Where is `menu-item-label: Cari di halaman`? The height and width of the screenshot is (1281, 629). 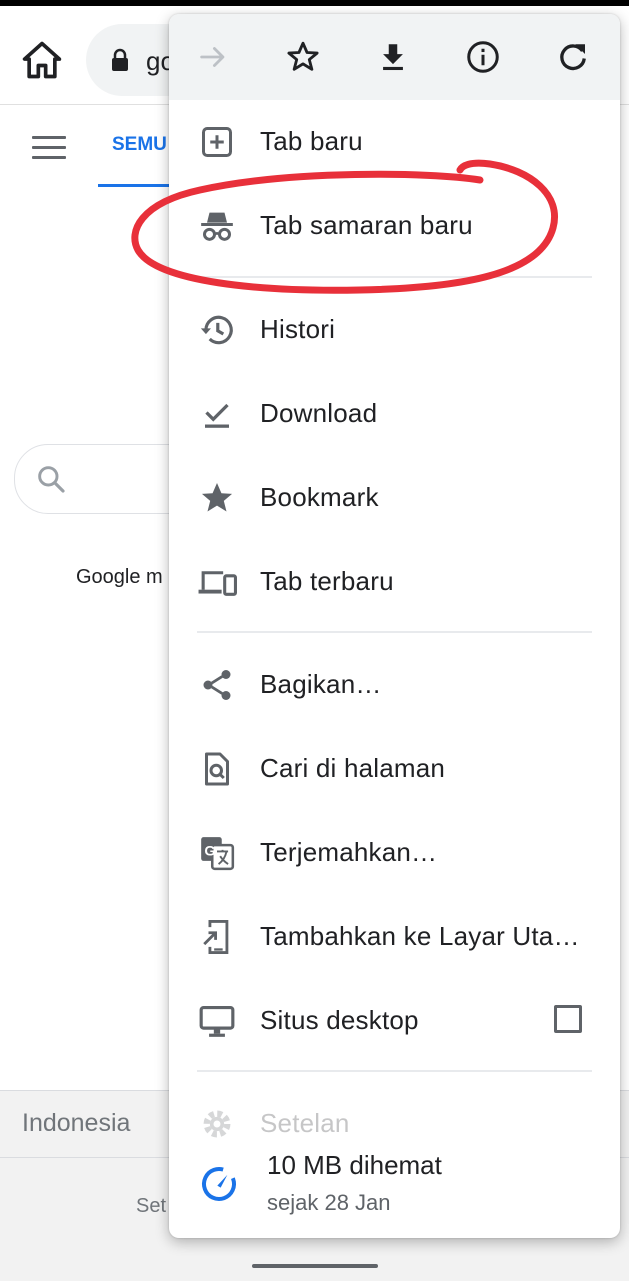
menu-item-label: Cari di halaman is located at coordinates (353, 768).